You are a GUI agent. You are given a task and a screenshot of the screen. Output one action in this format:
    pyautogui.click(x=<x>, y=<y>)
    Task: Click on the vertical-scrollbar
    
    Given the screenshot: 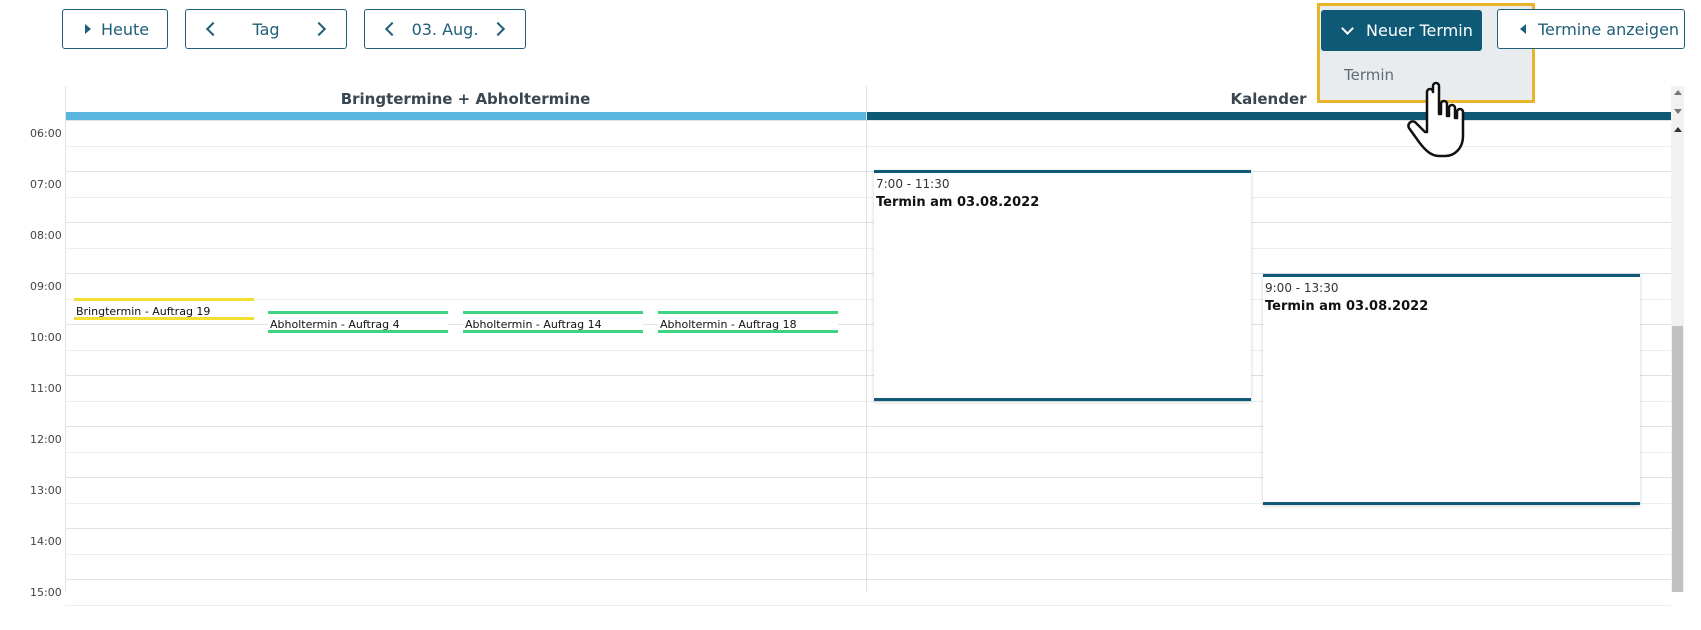 What is the action you would take?
    pyautogui.click(x=1677, y=339)
    